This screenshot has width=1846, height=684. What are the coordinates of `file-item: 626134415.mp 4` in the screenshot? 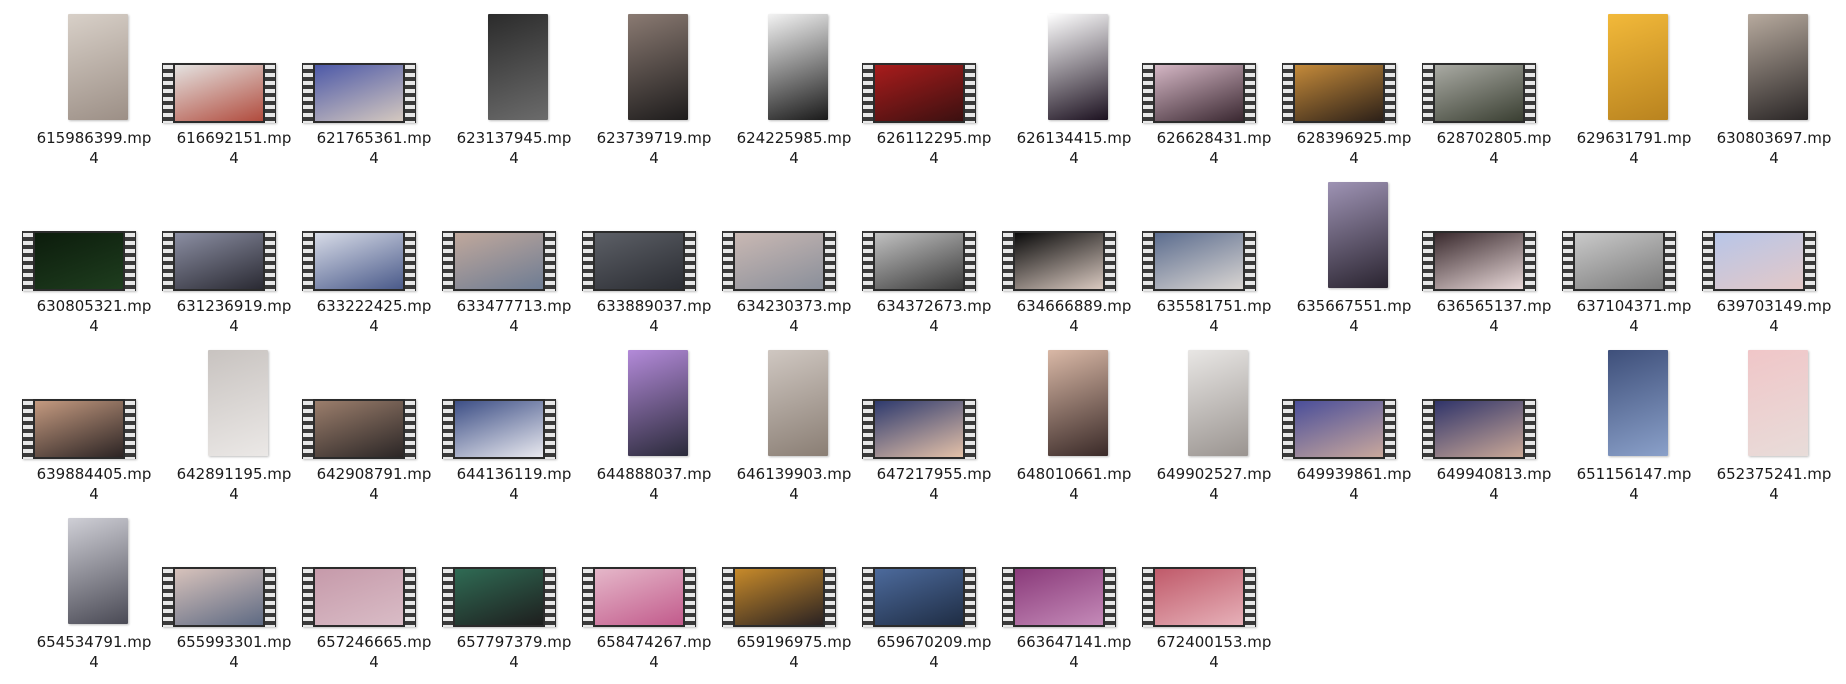 It's located at (1074, 96).